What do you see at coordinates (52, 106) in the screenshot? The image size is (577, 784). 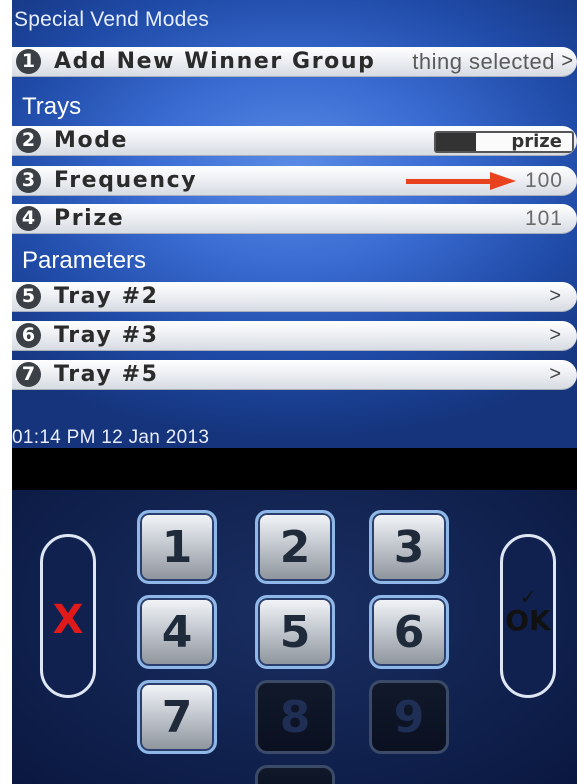 I see `section-trays: Trays` at bounding box center [52, 106].